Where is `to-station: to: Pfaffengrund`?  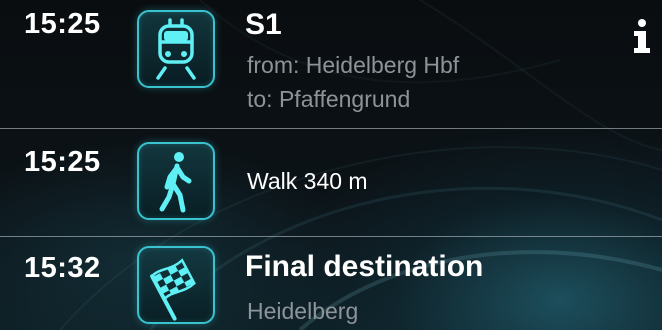 to-station: to: Pfaffengrund is located at coordinates (329, 99).